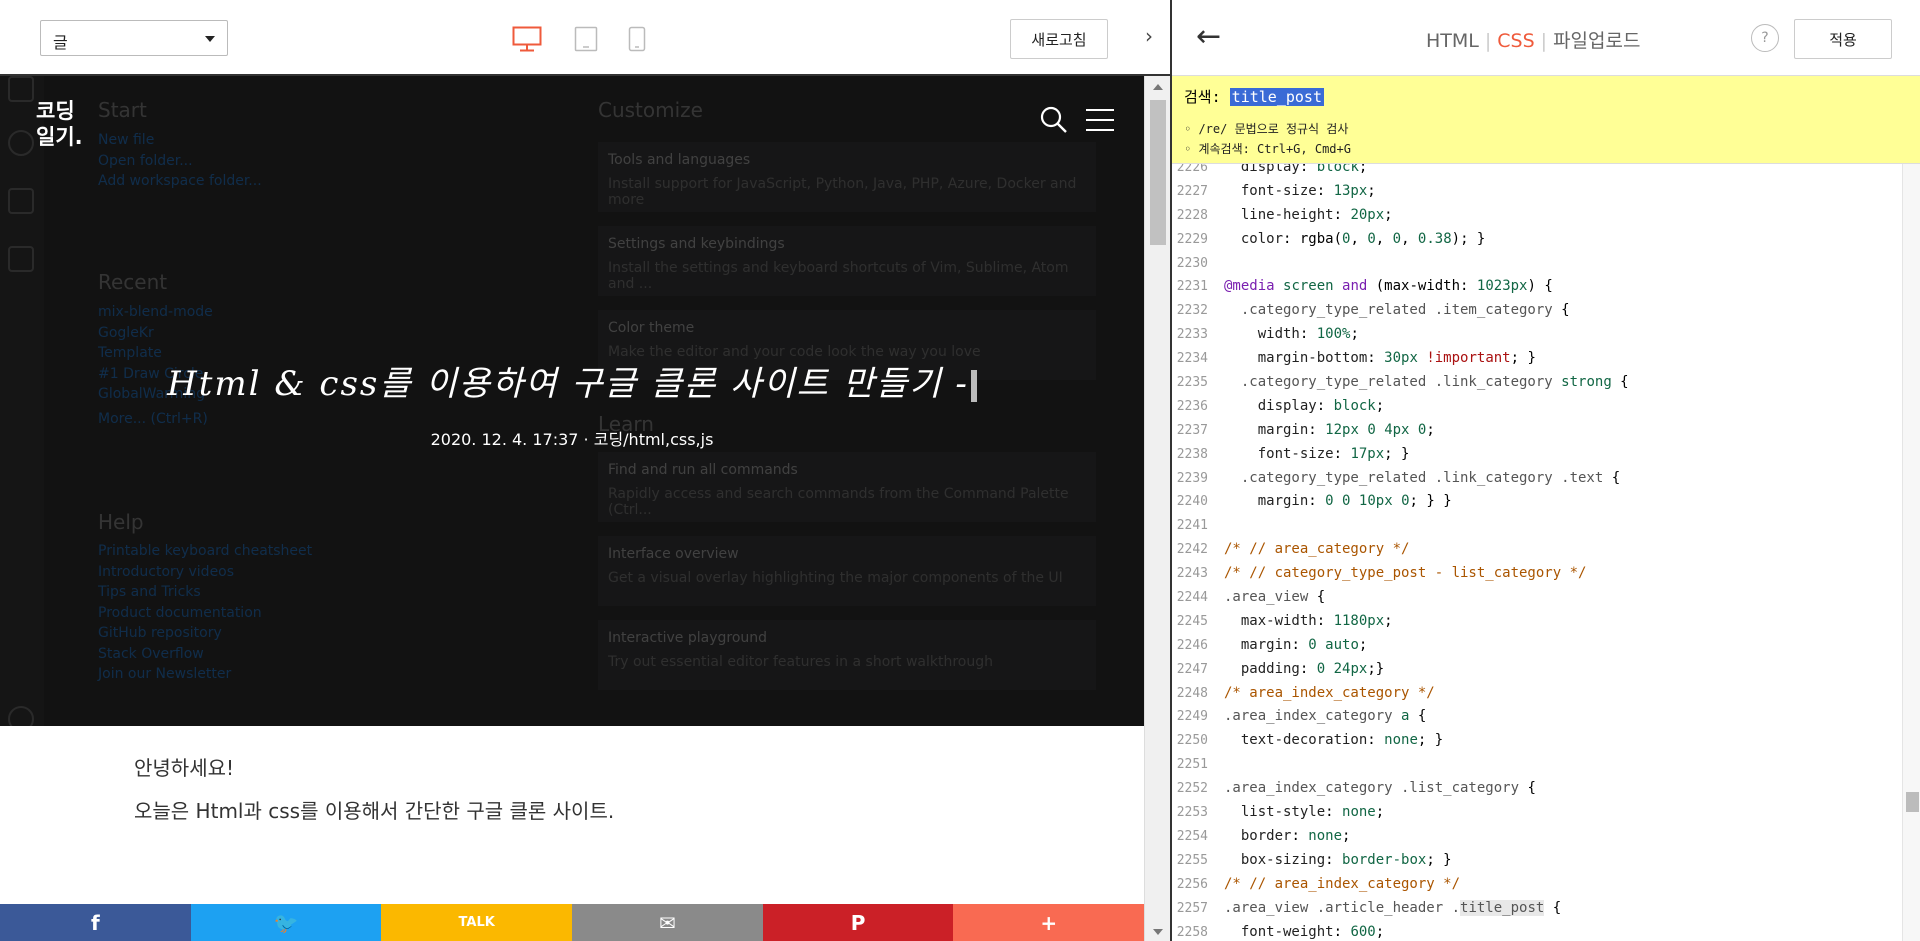  I want to click on tablet-view-icon, so click(586, 39).